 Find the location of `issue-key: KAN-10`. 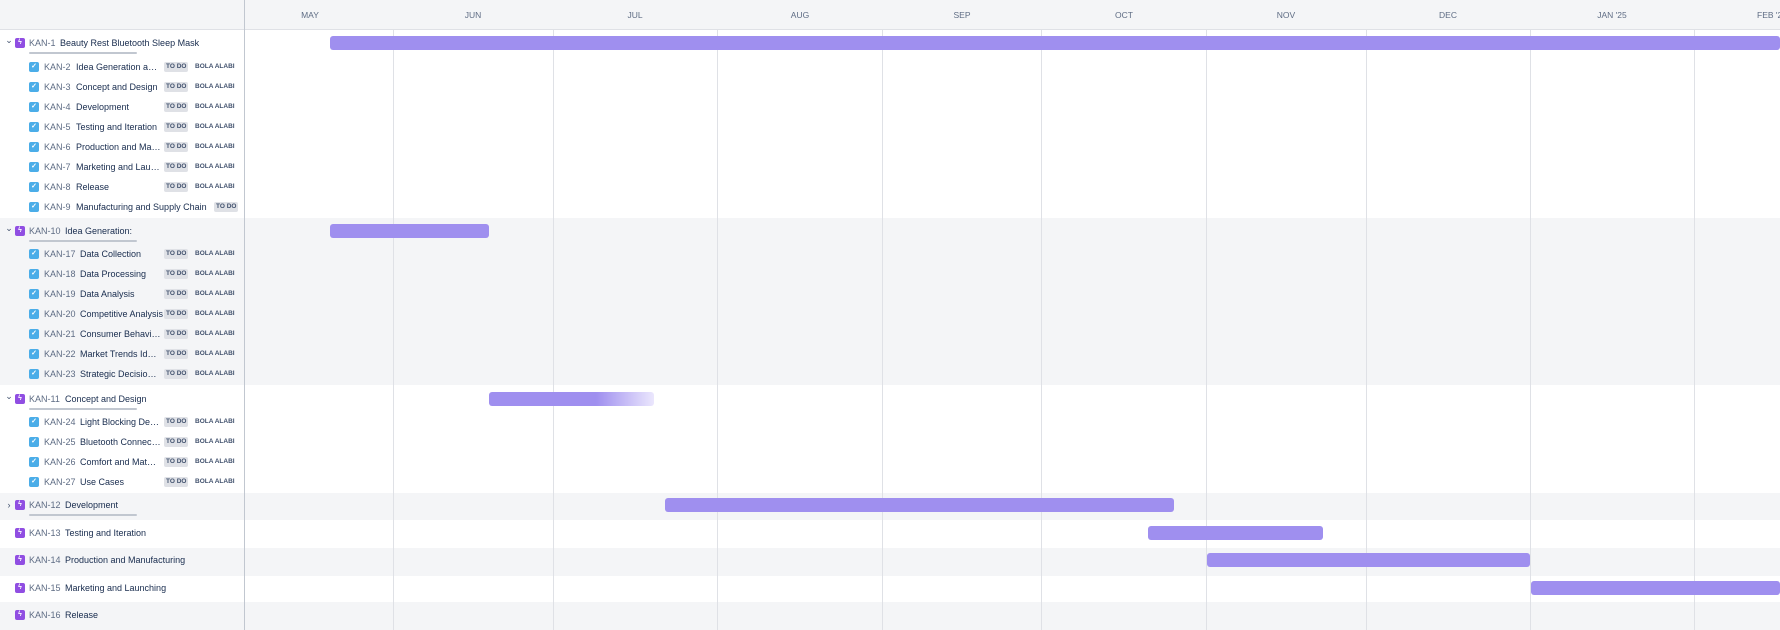

issue-key: KAN-10 is located at coordinates (45, 231).